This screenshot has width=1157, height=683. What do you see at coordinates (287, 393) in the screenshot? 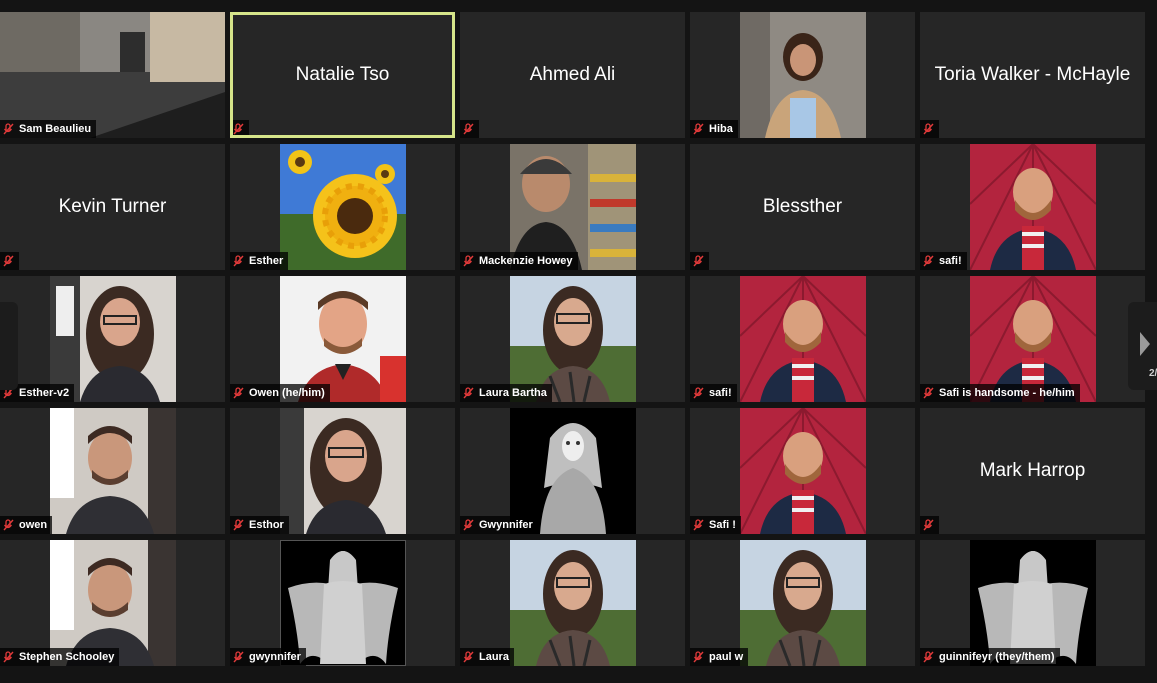
I see `participant-name: Owen (he/him)` at bounding box center [287, 393].